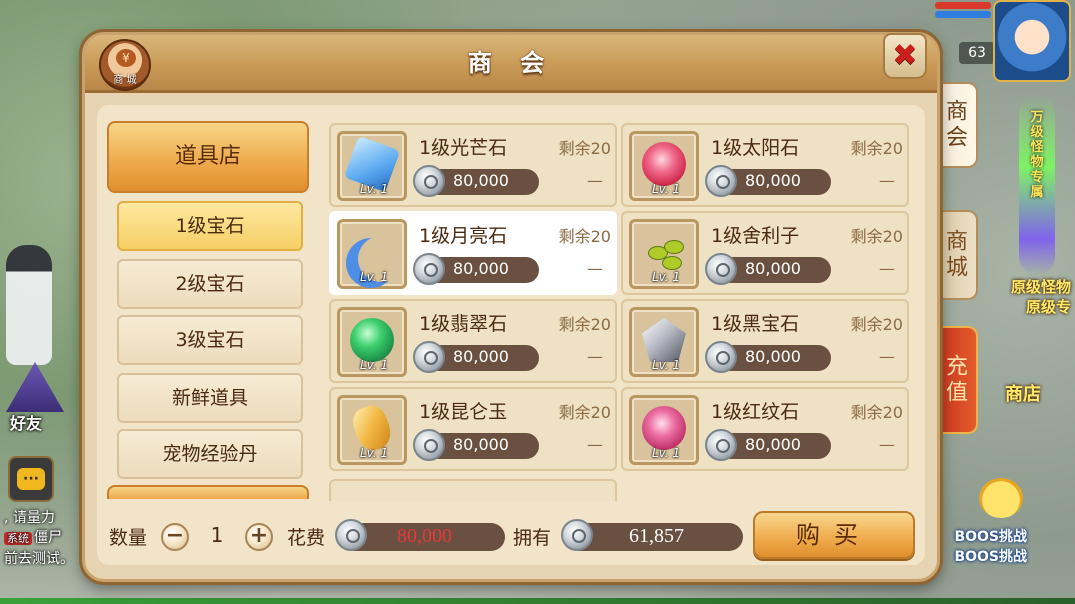 This screenshot has height=604, width=1075. I want to click on chat-bubble-icon: ···, so click(31, 479).